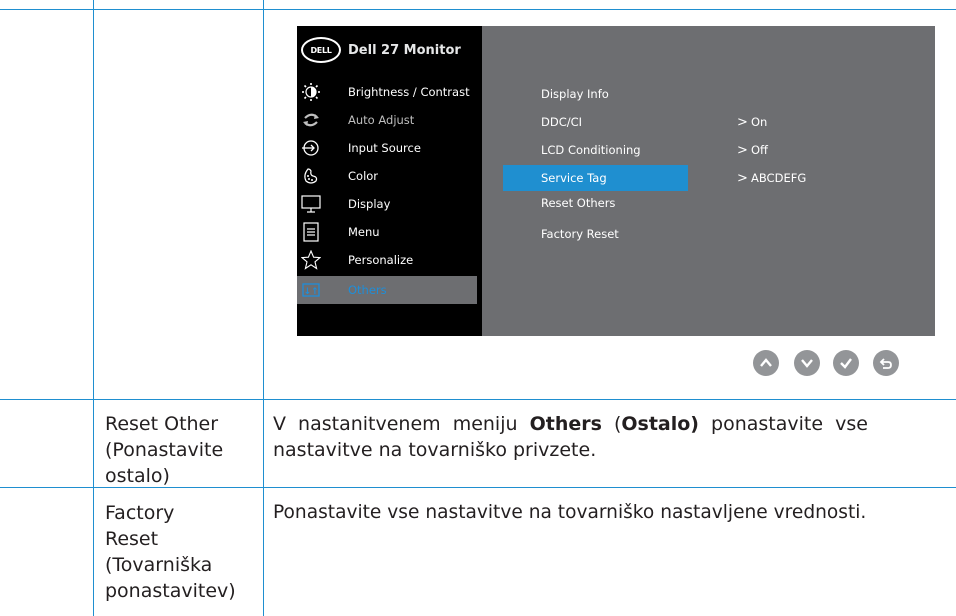  I want to click on others-icon: ↓↑, so click(311, 290).